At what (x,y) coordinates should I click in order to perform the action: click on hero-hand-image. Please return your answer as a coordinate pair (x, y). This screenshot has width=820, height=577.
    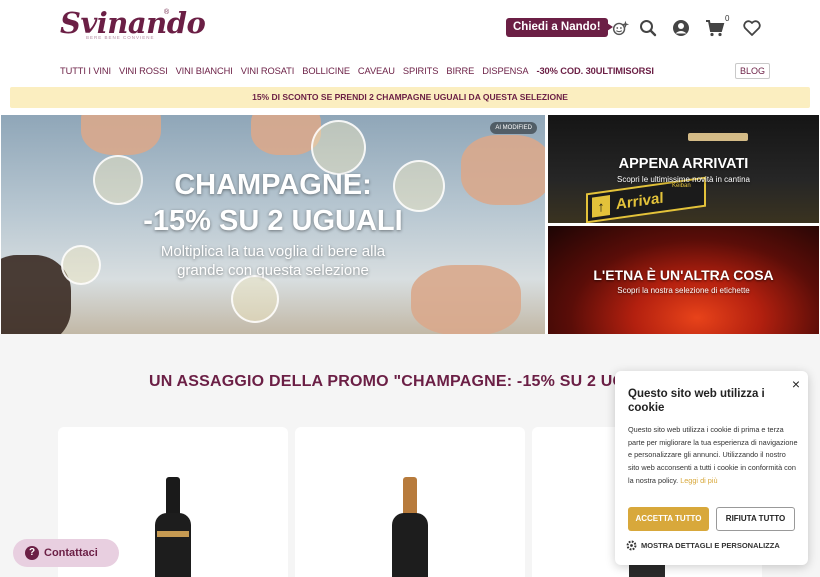
    Looking at the image, I should click on (121, 135).